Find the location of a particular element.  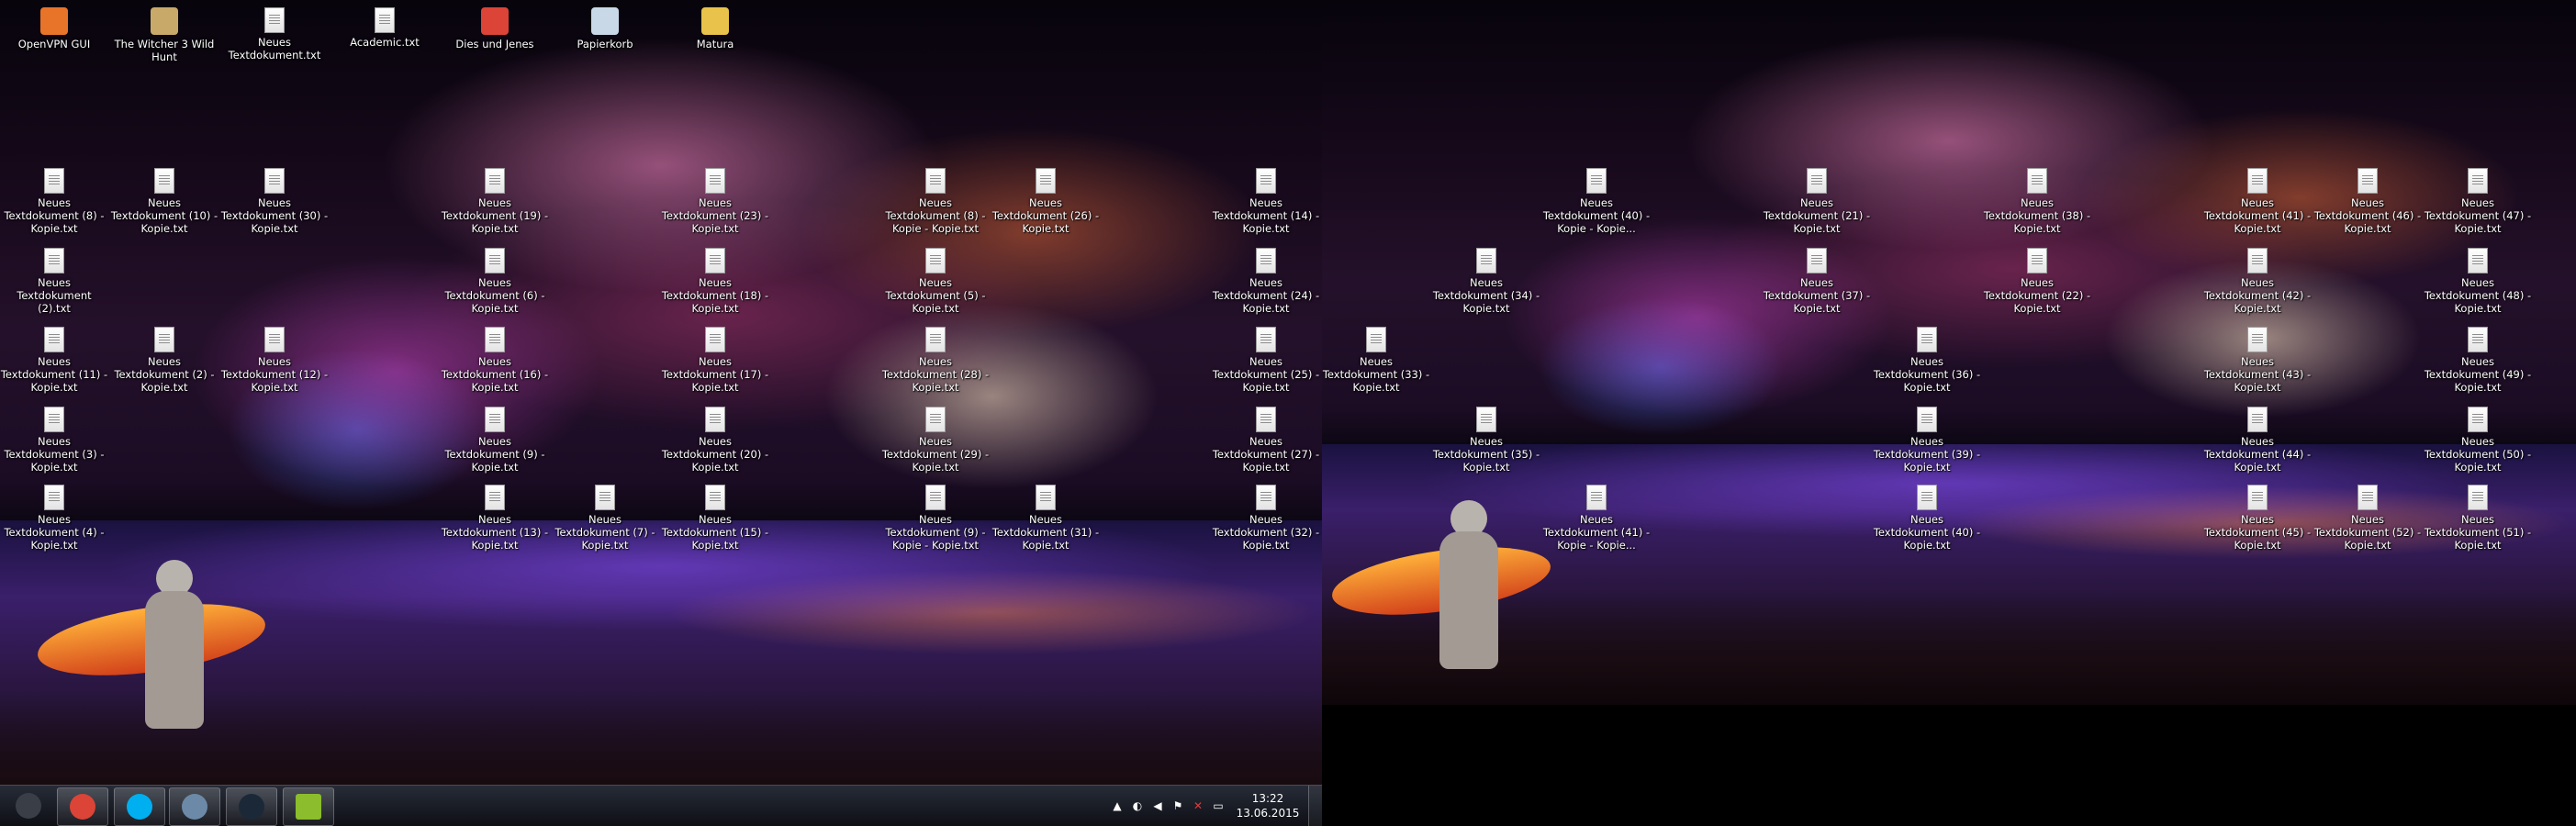

desktop-icon: Neues Textdokument (16) - Kopie.txt is located at coordinates (495, 360).